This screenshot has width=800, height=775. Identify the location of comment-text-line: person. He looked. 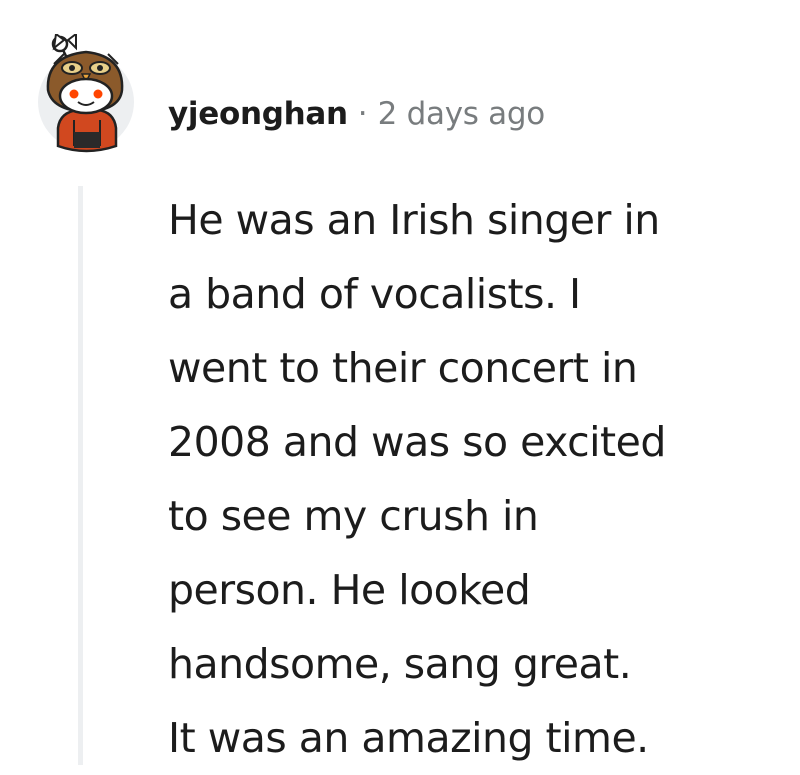
(349, 590).